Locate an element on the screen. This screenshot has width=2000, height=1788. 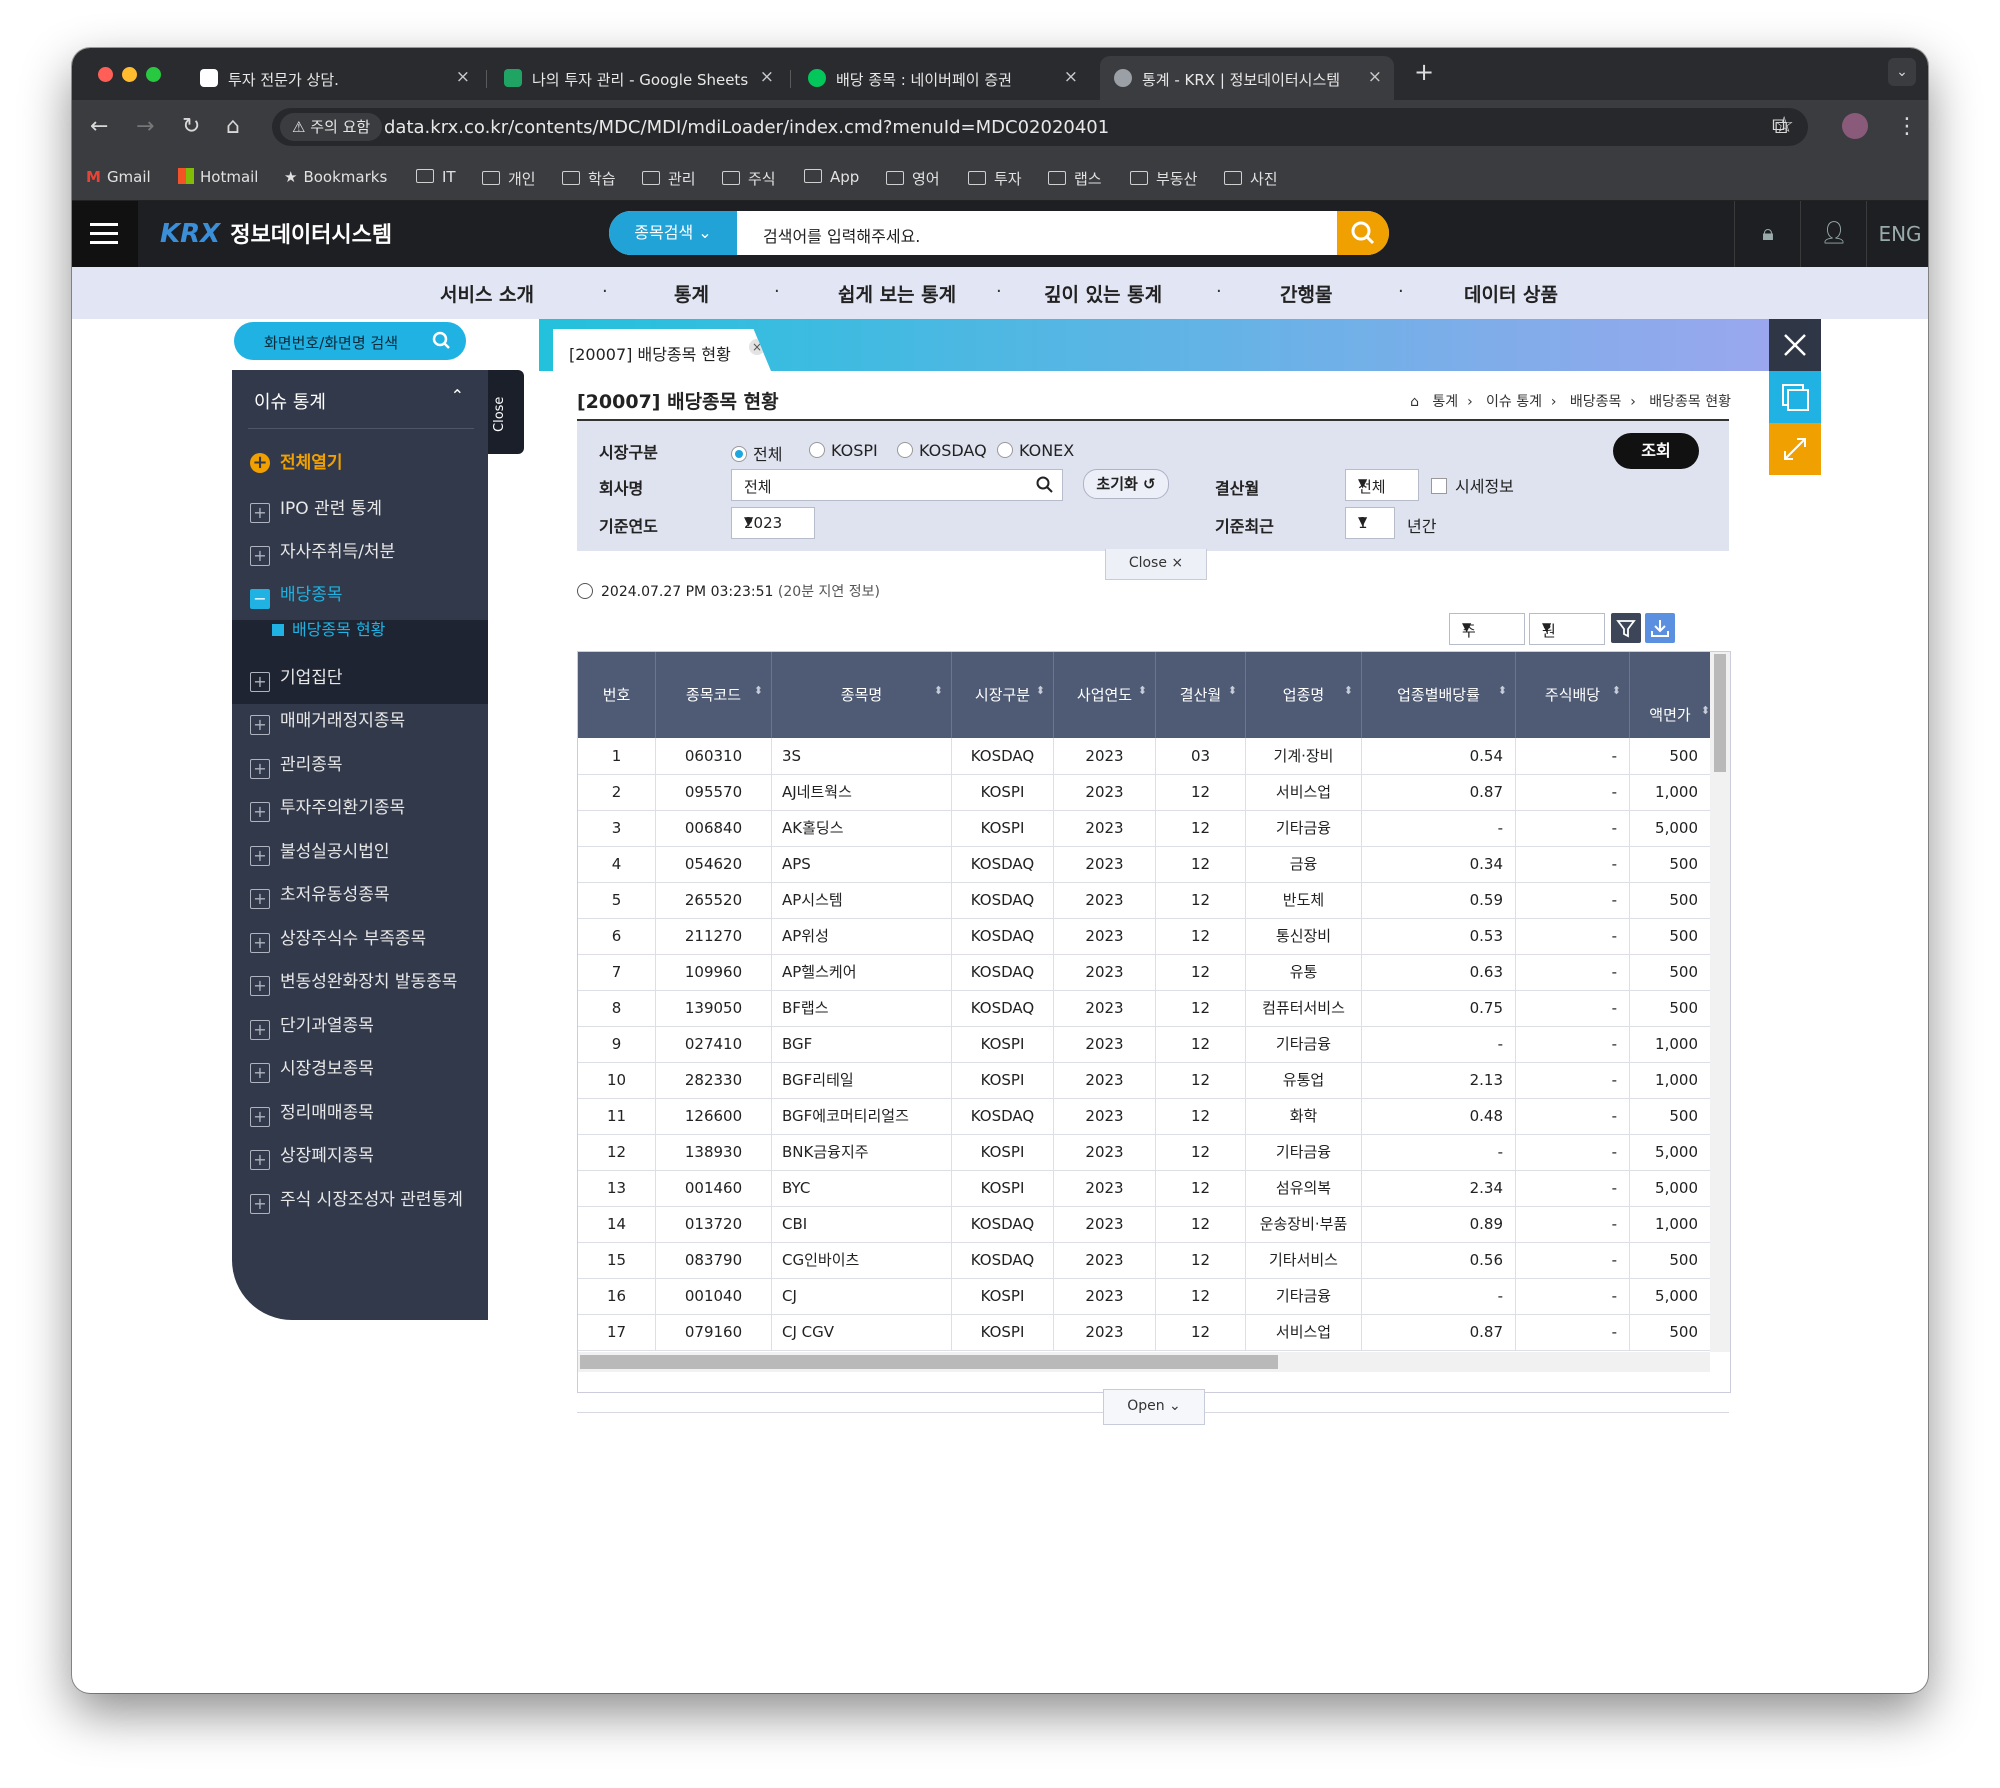
col-header-par: 액면가 ⬍ is located at coordinates (1670, 695).